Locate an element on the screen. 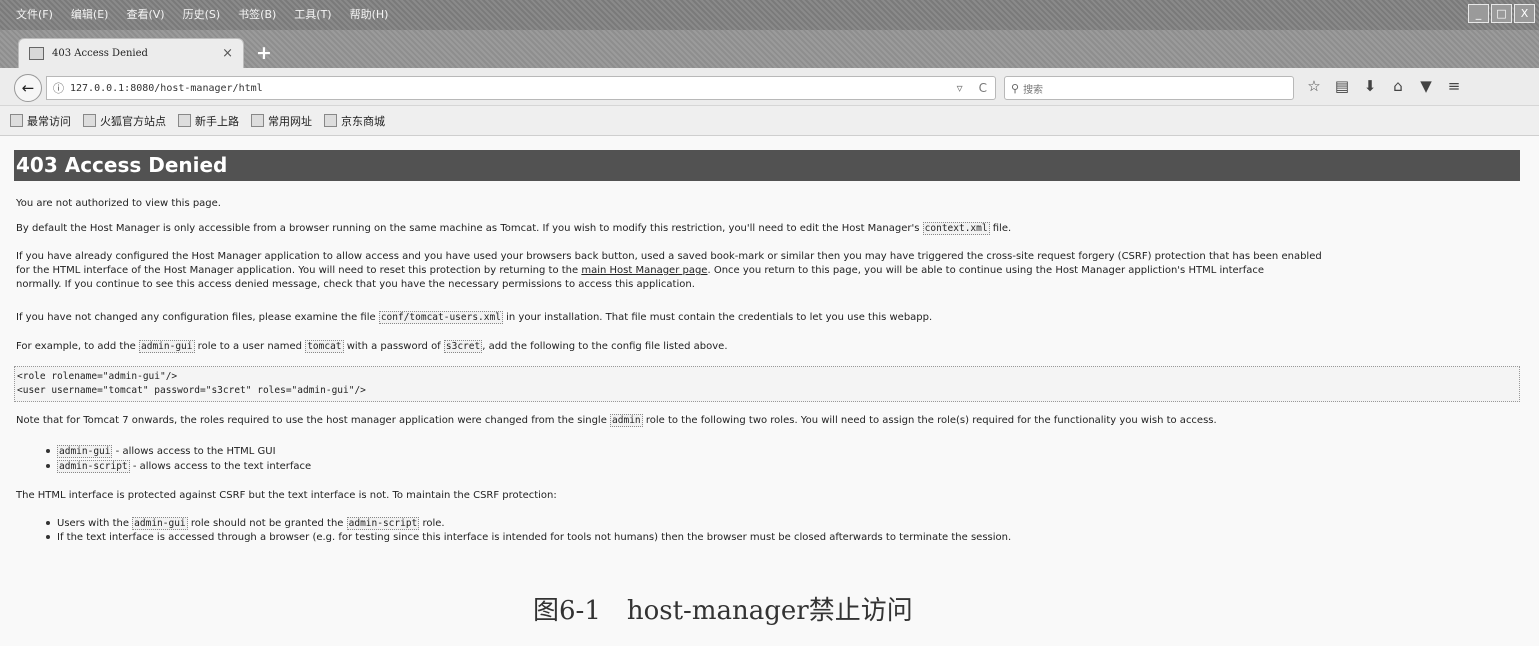 Image resolution: width=1539 pixels, height=646 pixels. figure-caption: 图6-1 host-manager禁止访问 is located at coordinates (723, 611).